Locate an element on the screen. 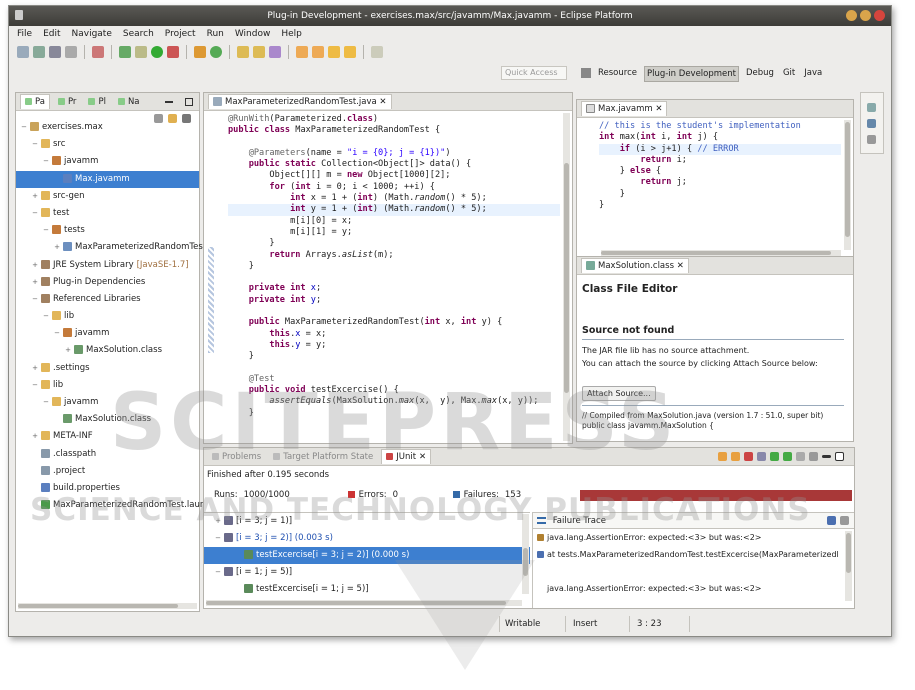  tree-item: MaxParameterizedRandomTest.laun is located at coordinates (110, 505).